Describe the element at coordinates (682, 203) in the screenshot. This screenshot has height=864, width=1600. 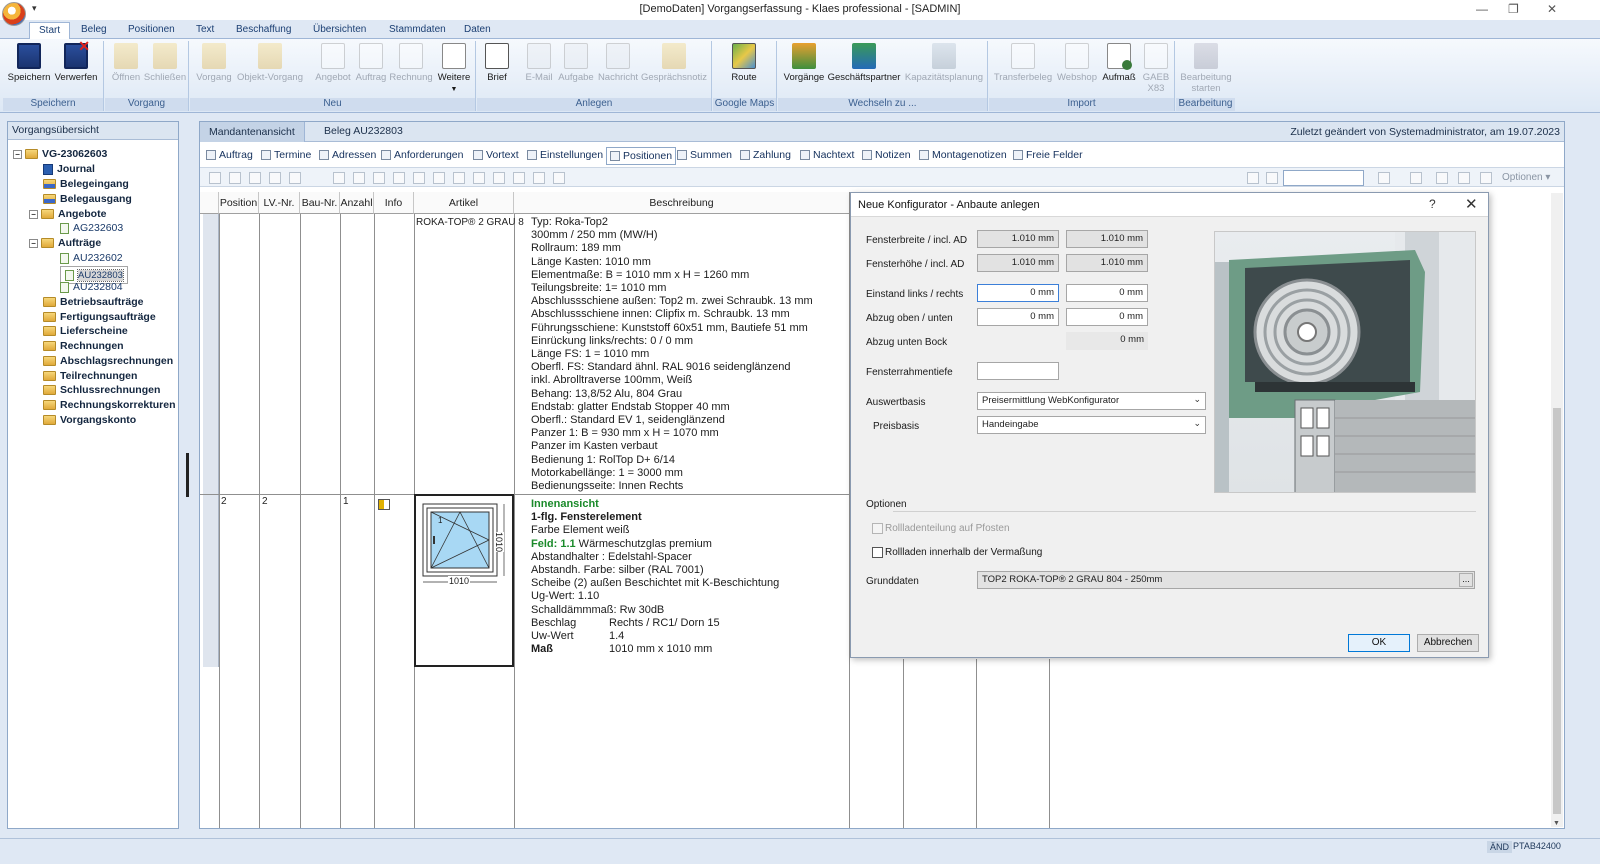
I see `column-header-beschreibung: Beschreibung` at that location.